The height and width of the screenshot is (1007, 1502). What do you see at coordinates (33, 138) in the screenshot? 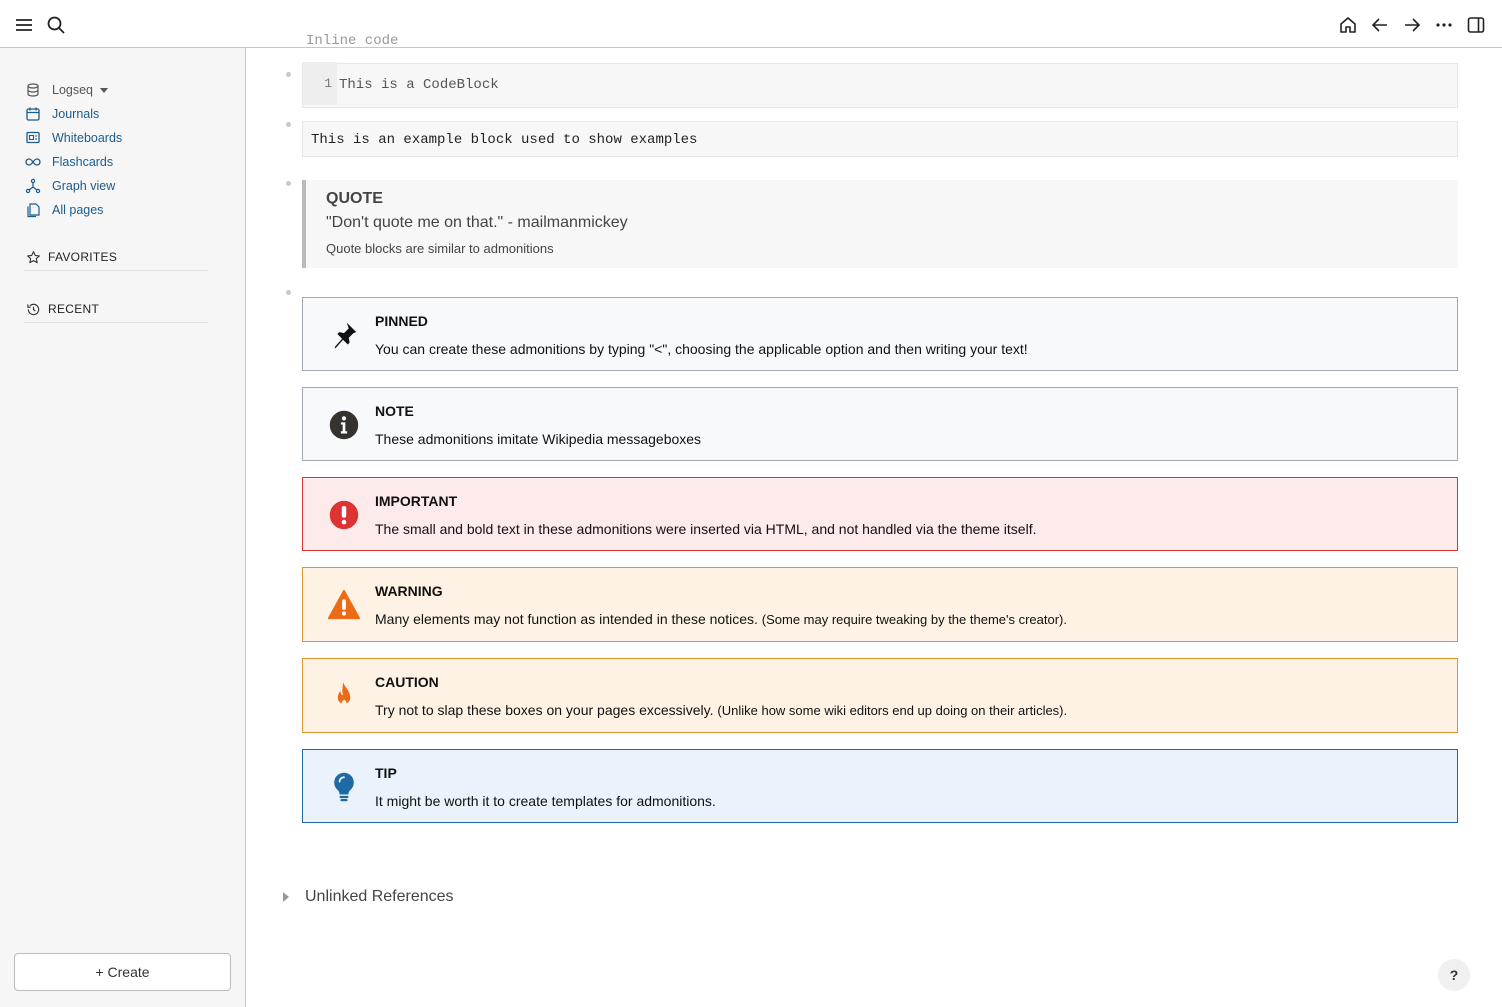
I see `whiteboard-icon` at bounding box center [33, 138].